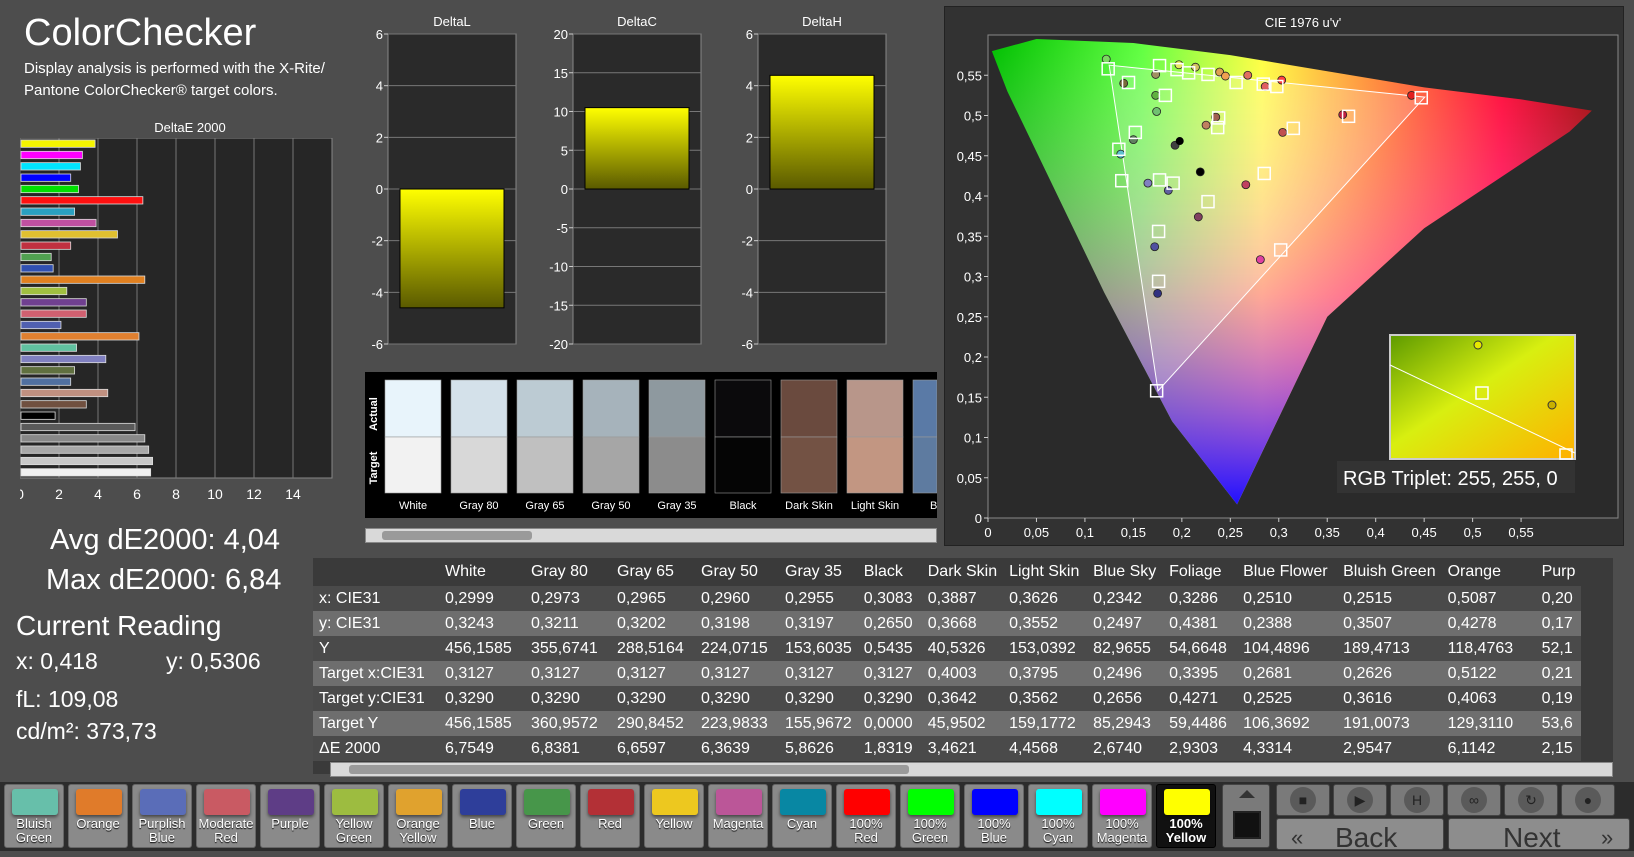 This screenshot has height=857, width=1634. What do you see at coordinates (971, 769) in the screenshot?
I see `table-scrollbar` at bounding box center [971, 769].